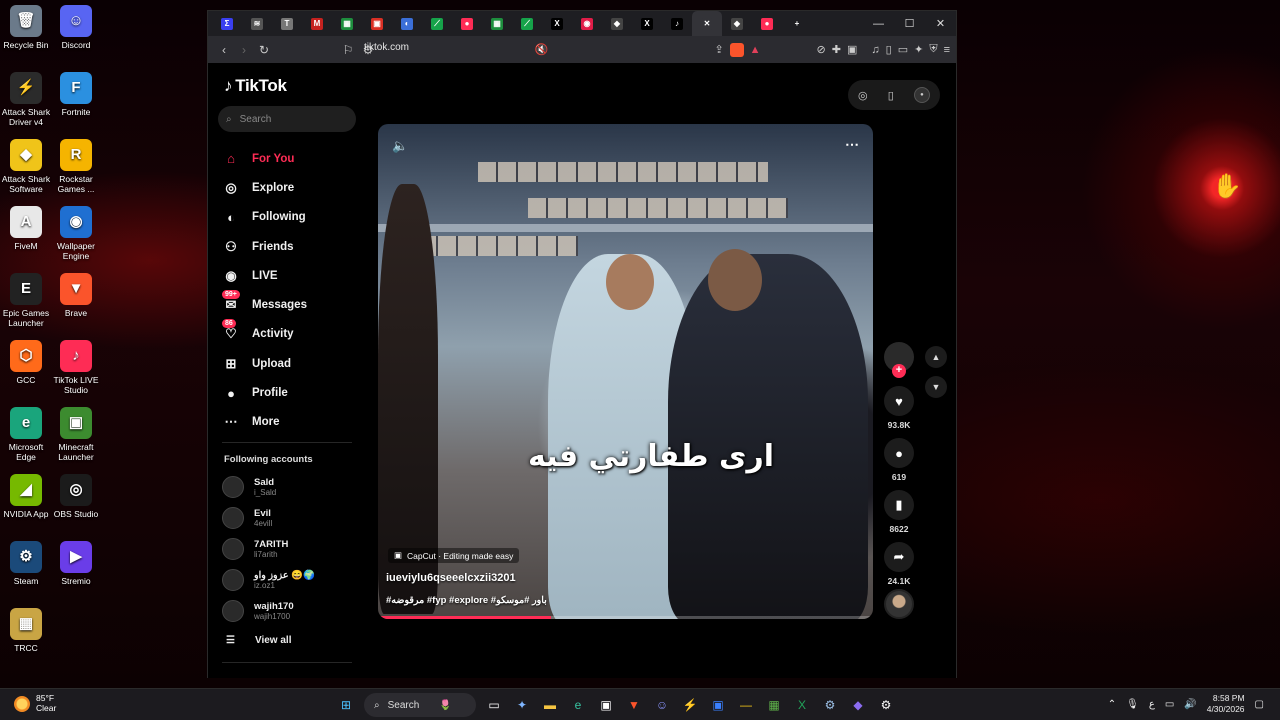 This screenshot has width=1280, height=720. Describe the element at coordinates (889, 49) in the screenshot. I see `sidebar-icon: ▯` at that location.